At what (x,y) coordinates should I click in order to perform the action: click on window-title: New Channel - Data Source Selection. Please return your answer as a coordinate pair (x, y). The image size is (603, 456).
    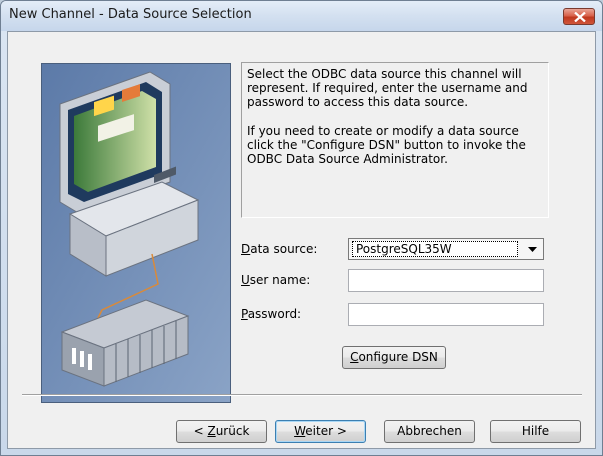
    Looking at the image, I should click on (130, 14).